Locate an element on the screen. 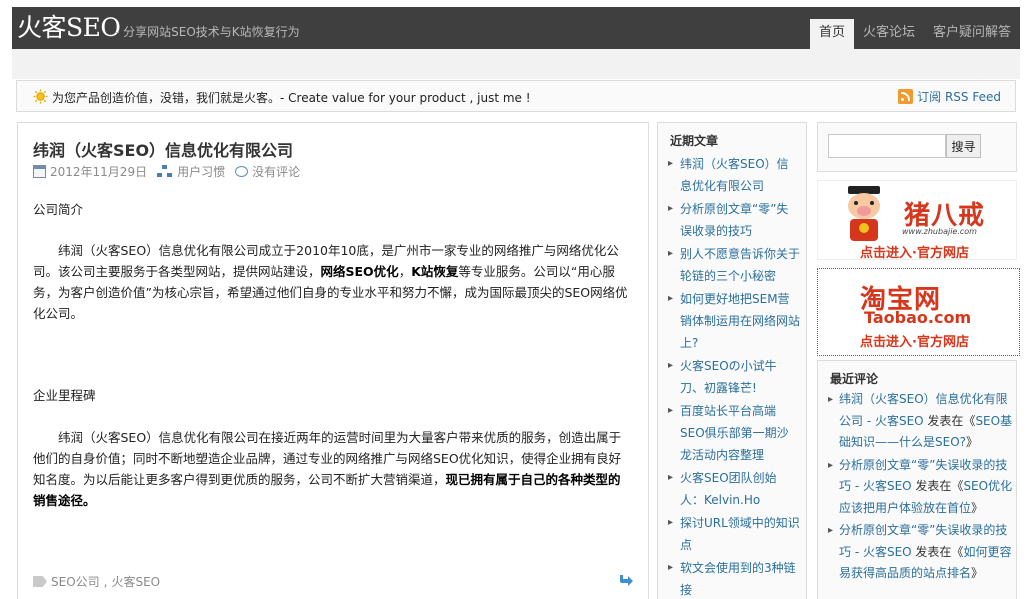 Image resolution: width=1032 pixels, height=599 pixels. tag-link: SEO公司 is located at coordinates (75, 581).